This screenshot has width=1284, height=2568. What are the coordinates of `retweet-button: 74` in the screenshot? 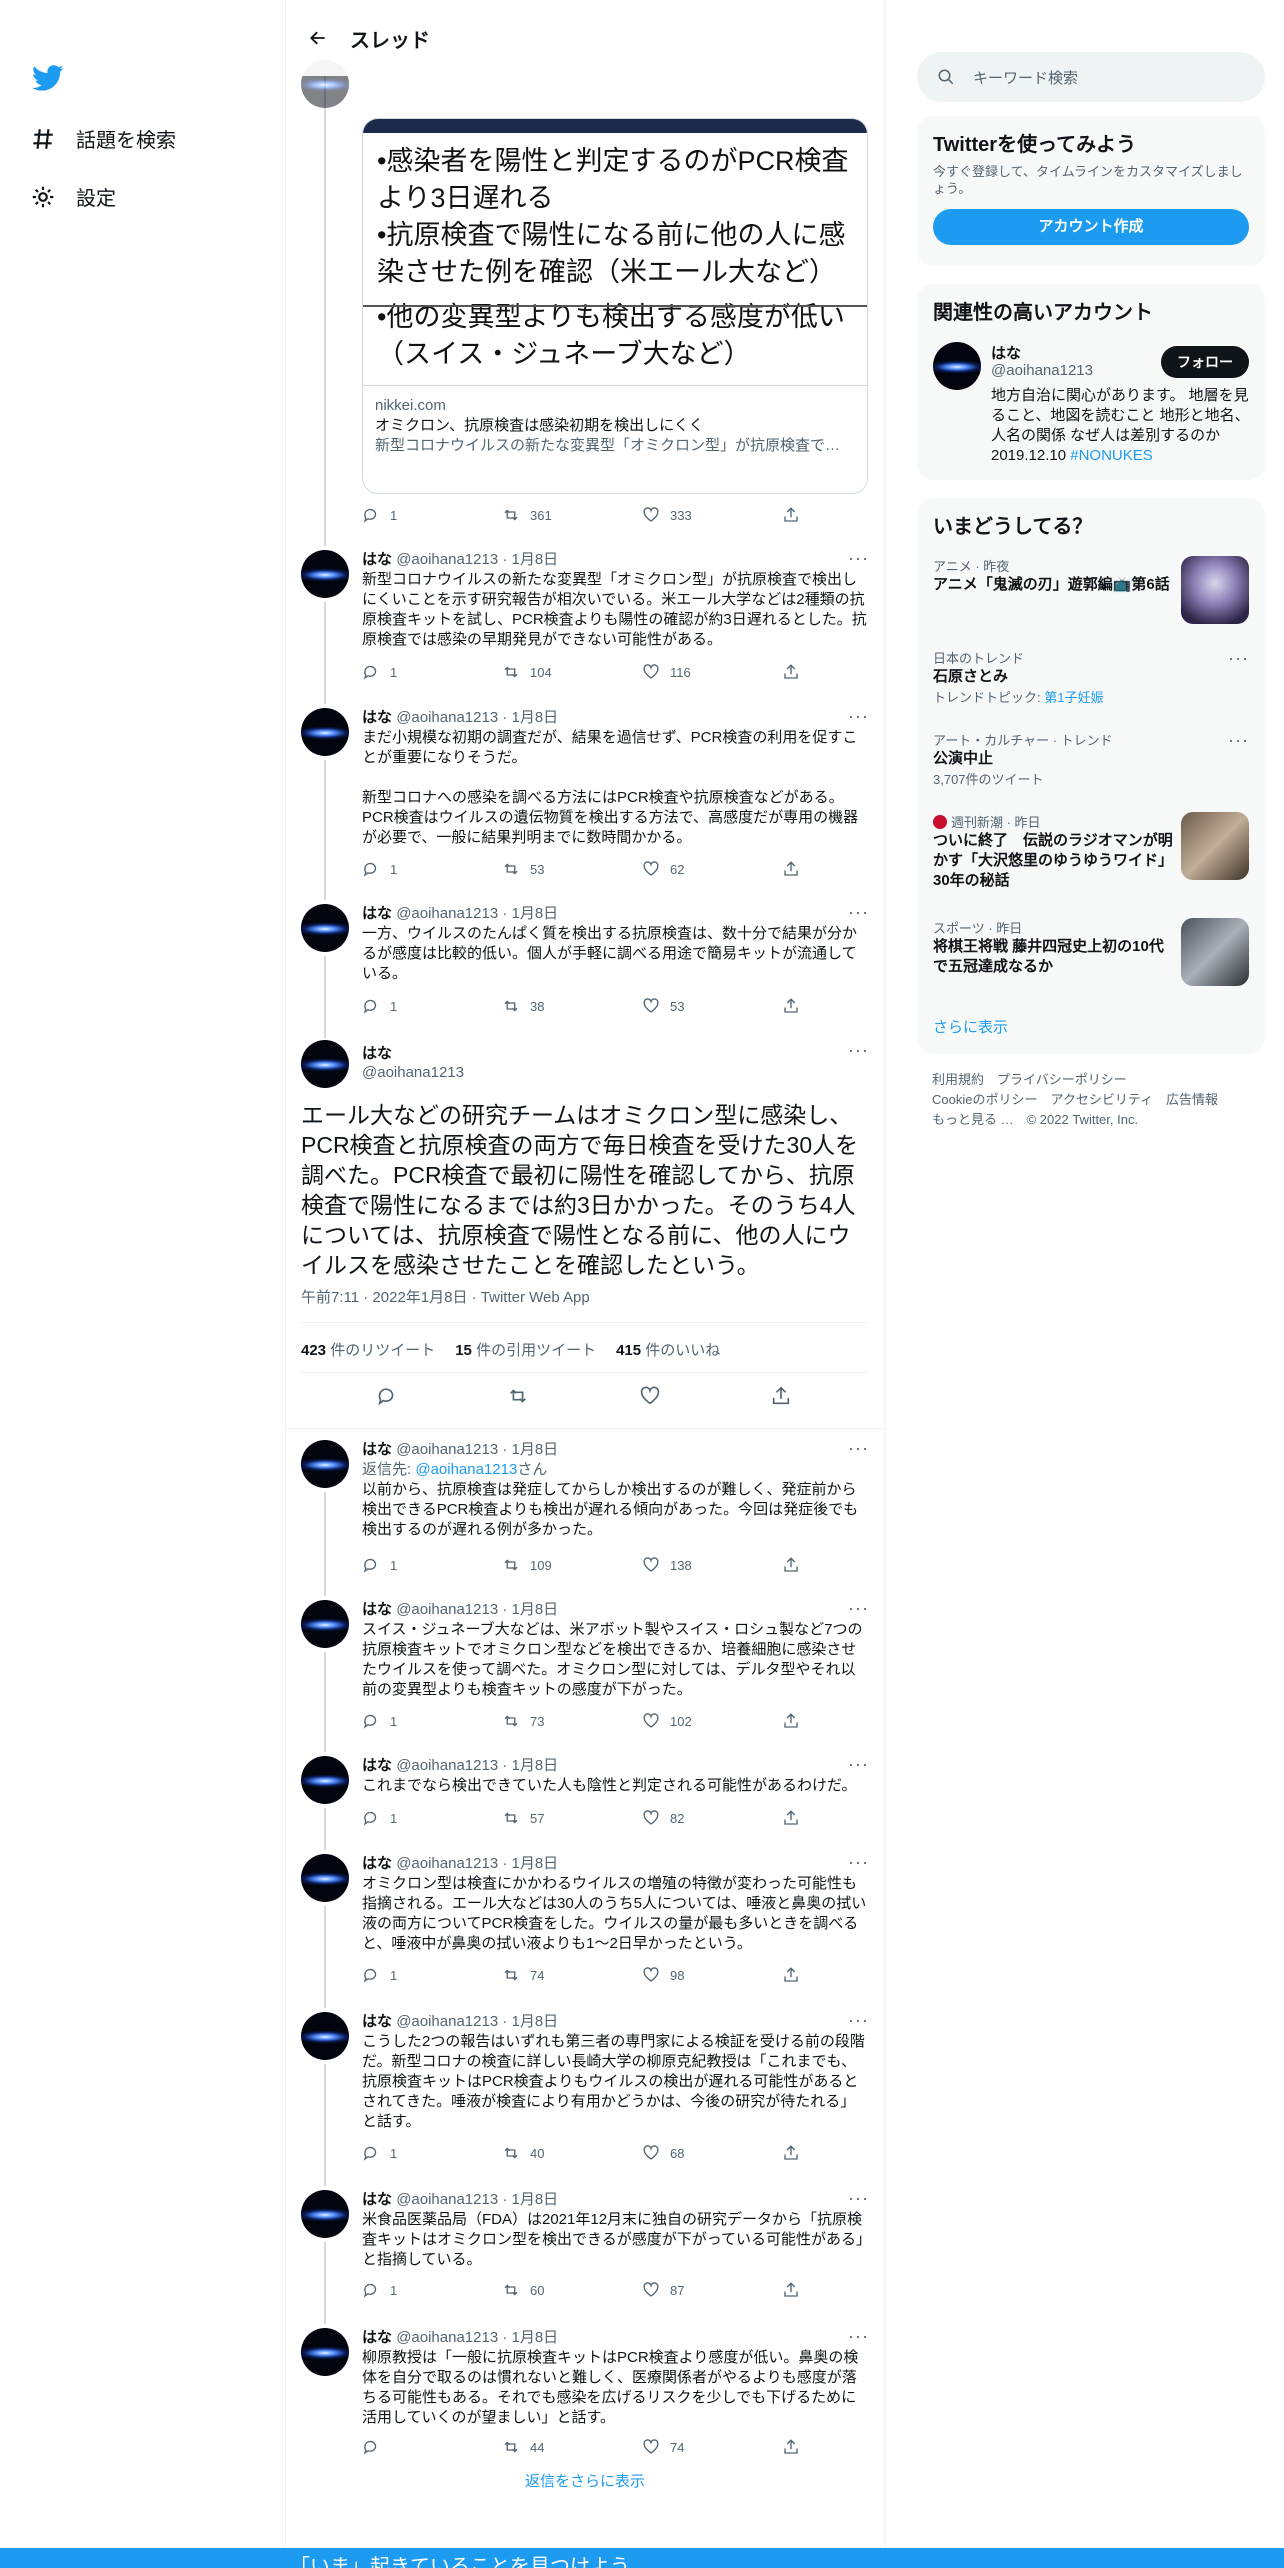 It's located at (552, 1975).